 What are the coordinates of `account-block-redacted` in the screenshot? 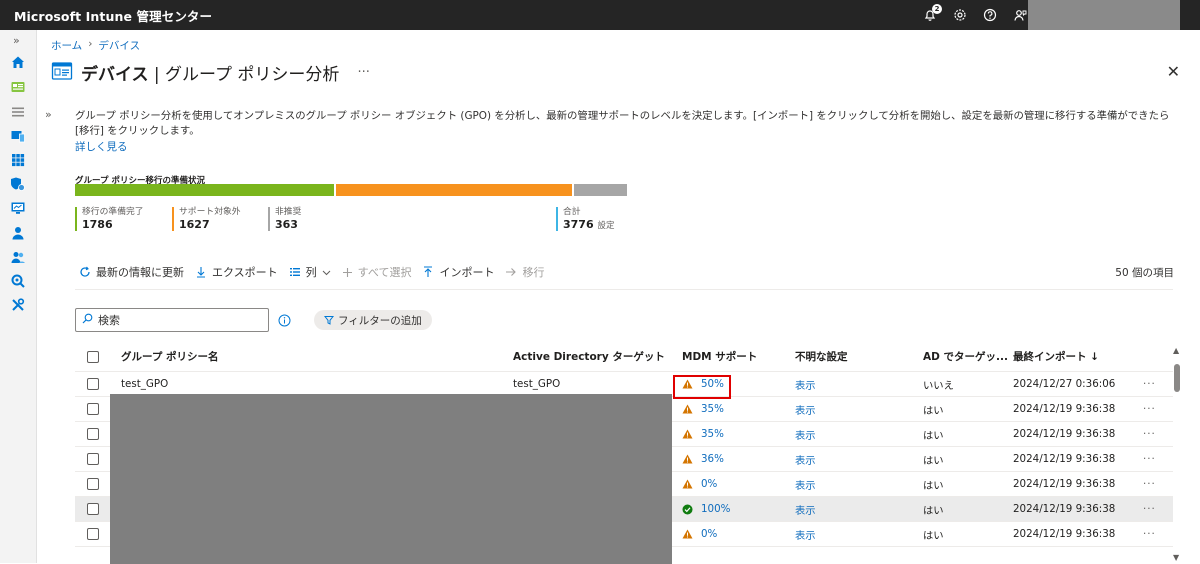 It's located at (1104, 15).